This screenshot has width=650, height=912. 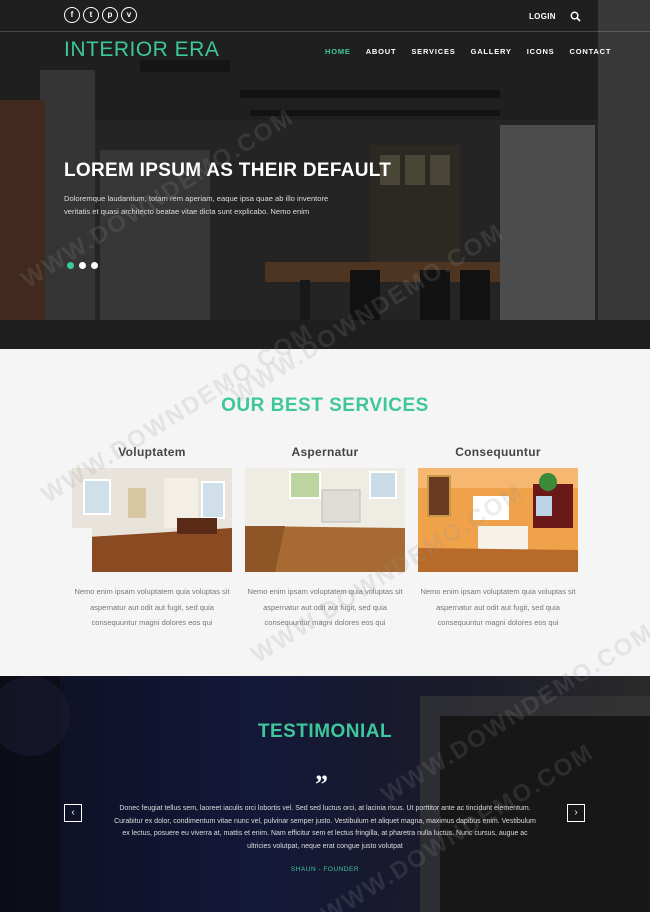 What do you see at coordinates (325, 731) in the screenshot?
I see `testimonial-title: TESTIMONIAL` at bounding box center [325, 731].